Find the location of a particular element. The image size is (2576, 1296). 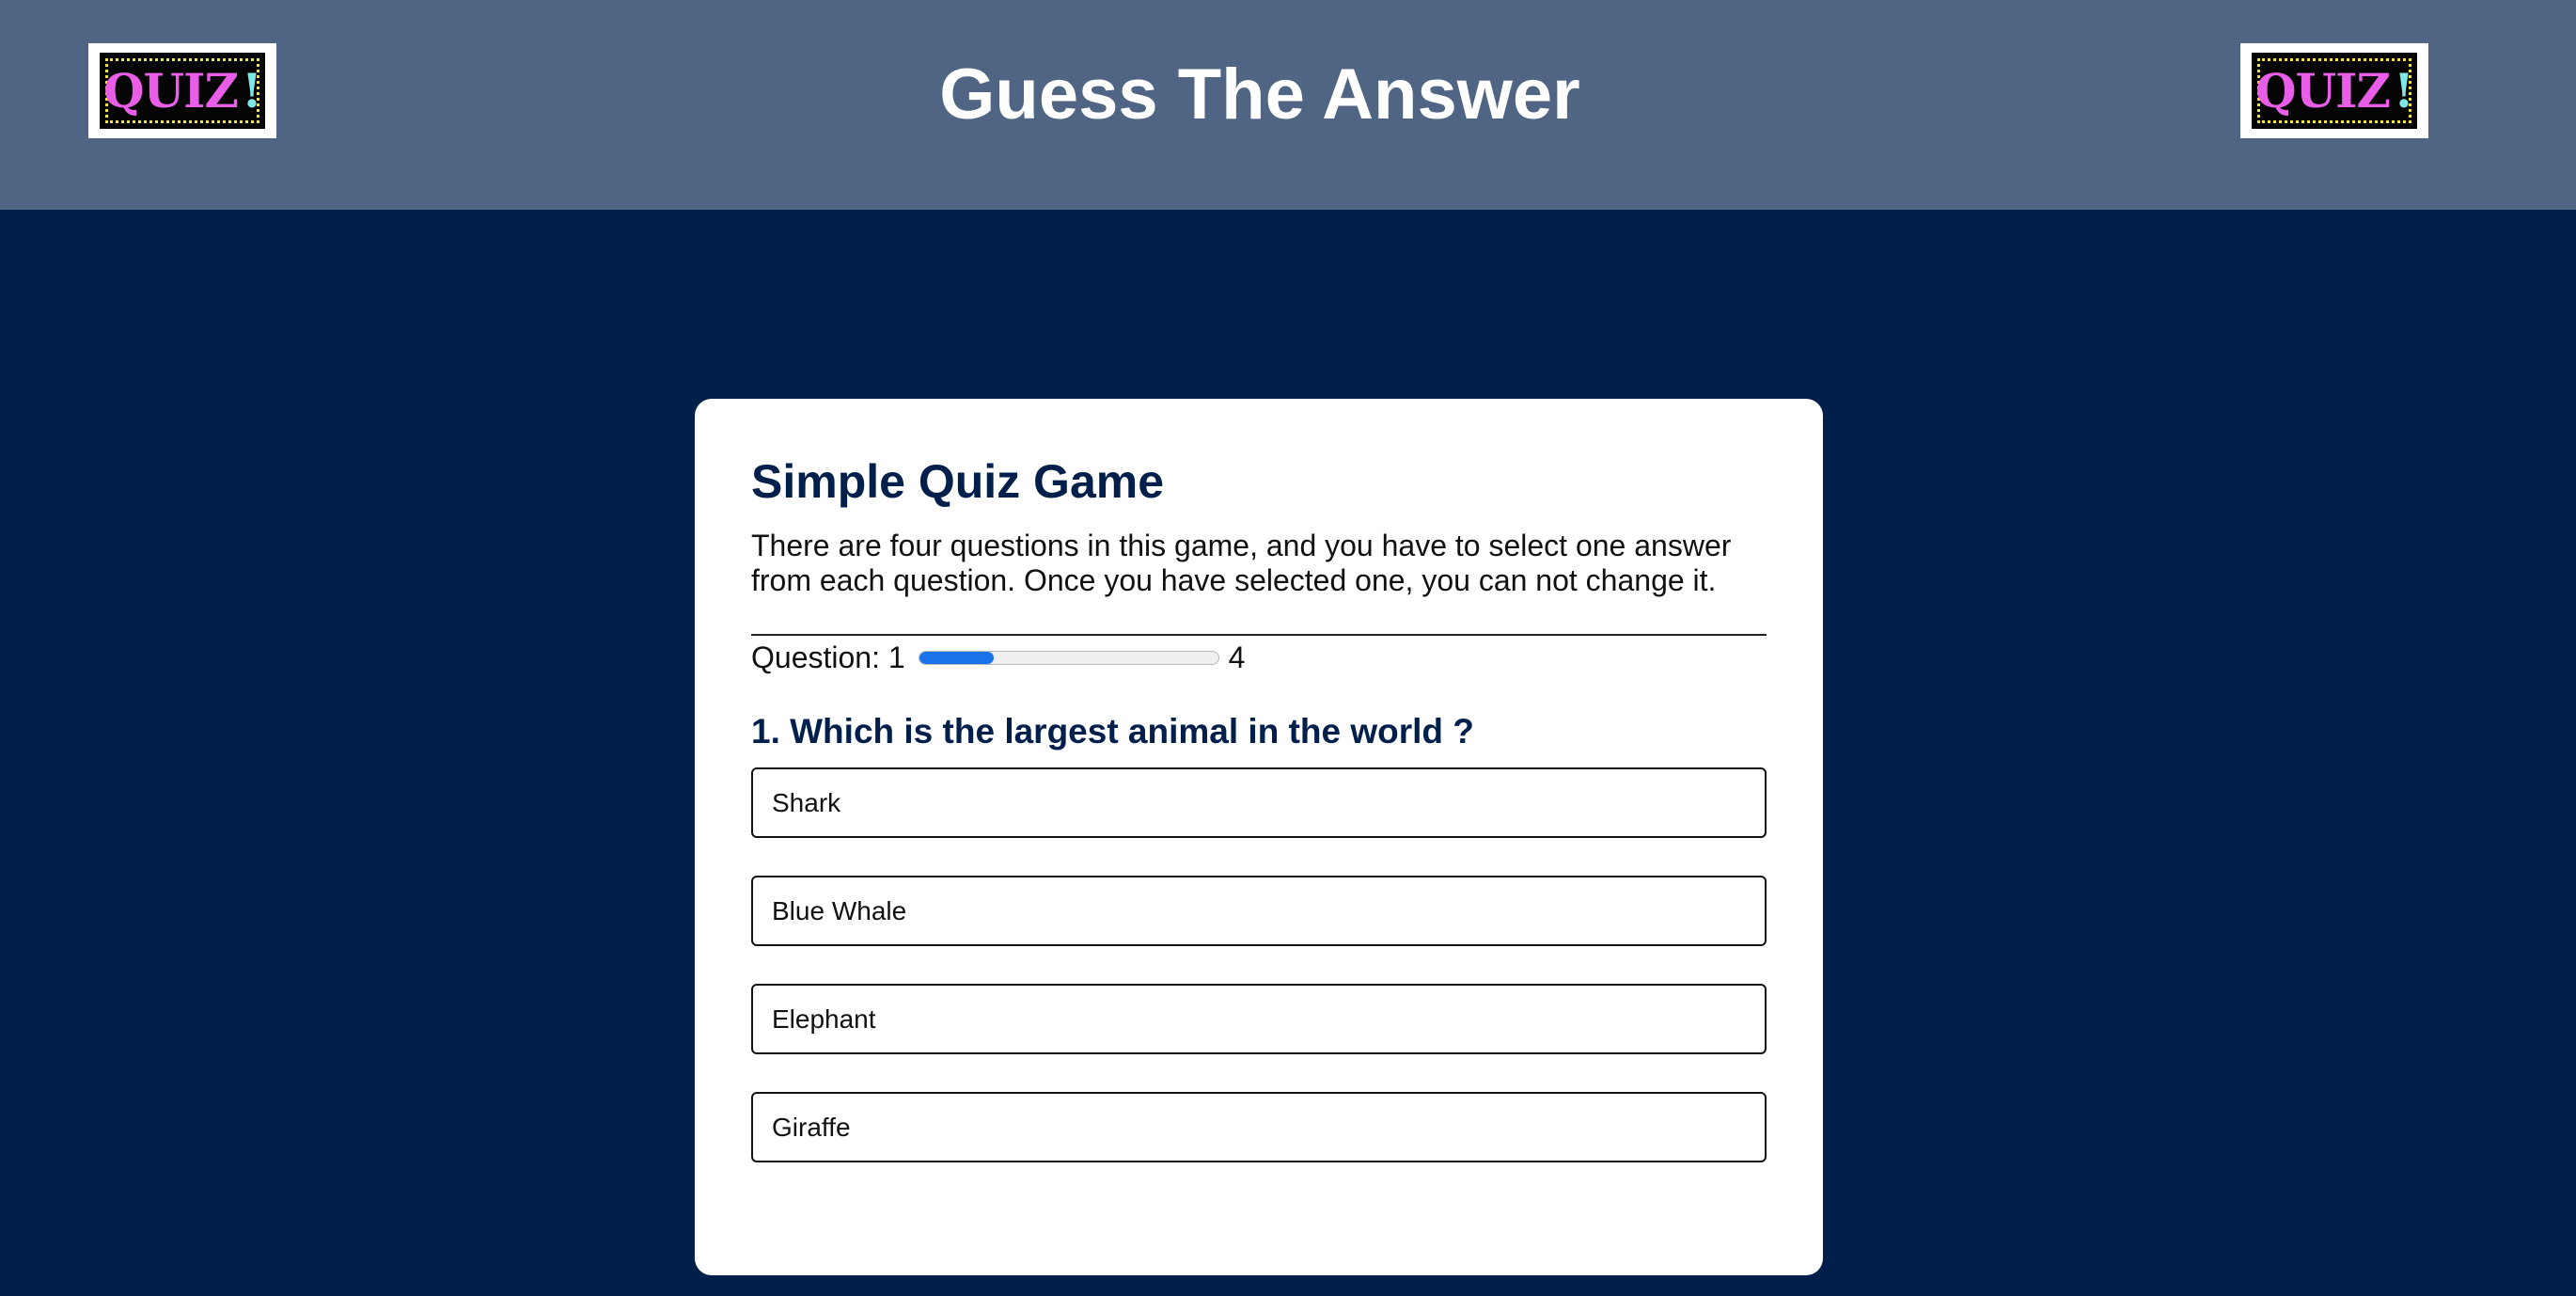

quiz-logo-exclamation: ! is located at coordinates (2404, 91).